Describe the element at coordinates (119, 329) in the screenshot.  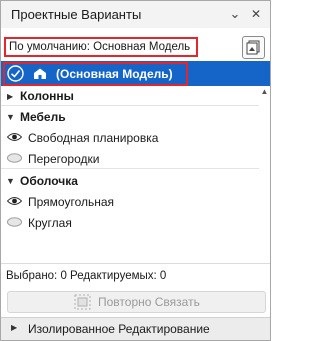
I see `isolated-edit-label: Изолированное Редактирование` at that location.